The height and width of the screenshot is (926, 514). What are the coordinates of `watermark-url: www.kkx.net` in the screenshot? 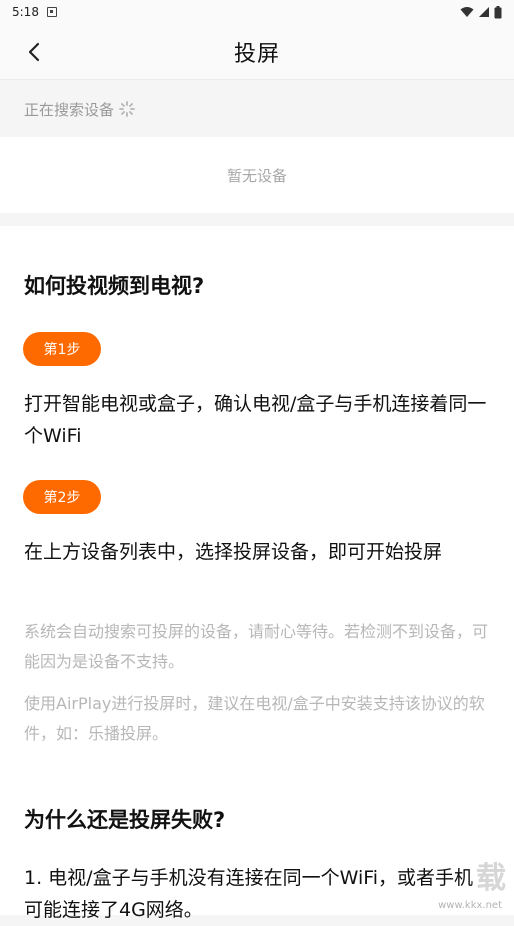 It's located at (470, 905).